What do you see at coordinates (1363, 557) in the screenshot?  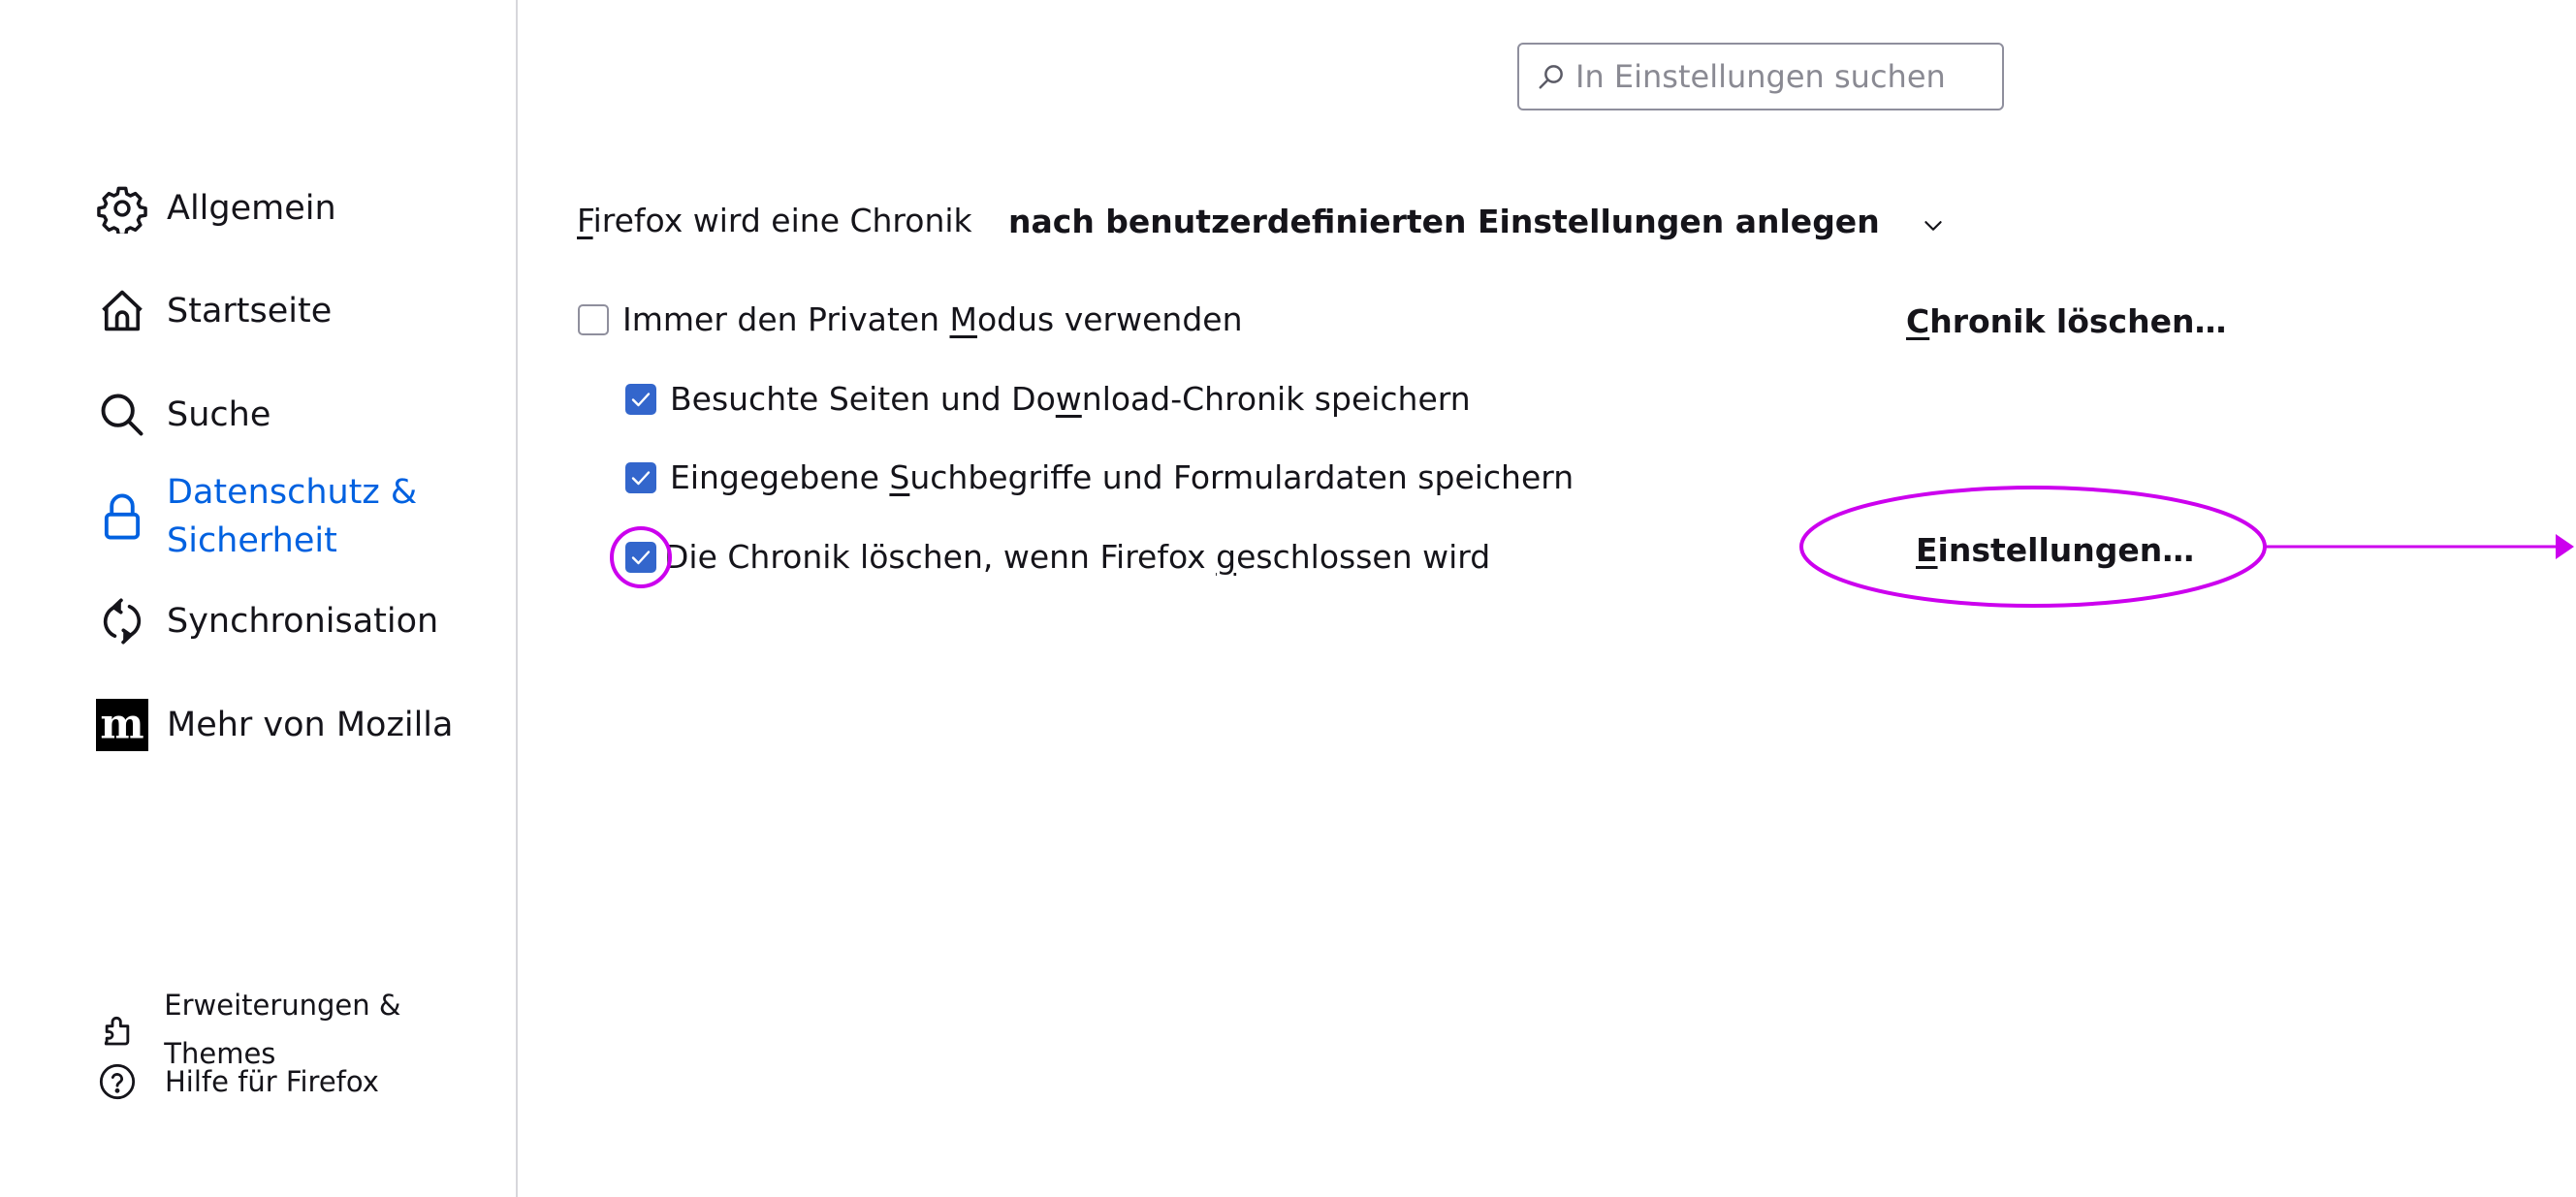 I see `label-text: eschlossen wird` at bounding box center [1363, 557].